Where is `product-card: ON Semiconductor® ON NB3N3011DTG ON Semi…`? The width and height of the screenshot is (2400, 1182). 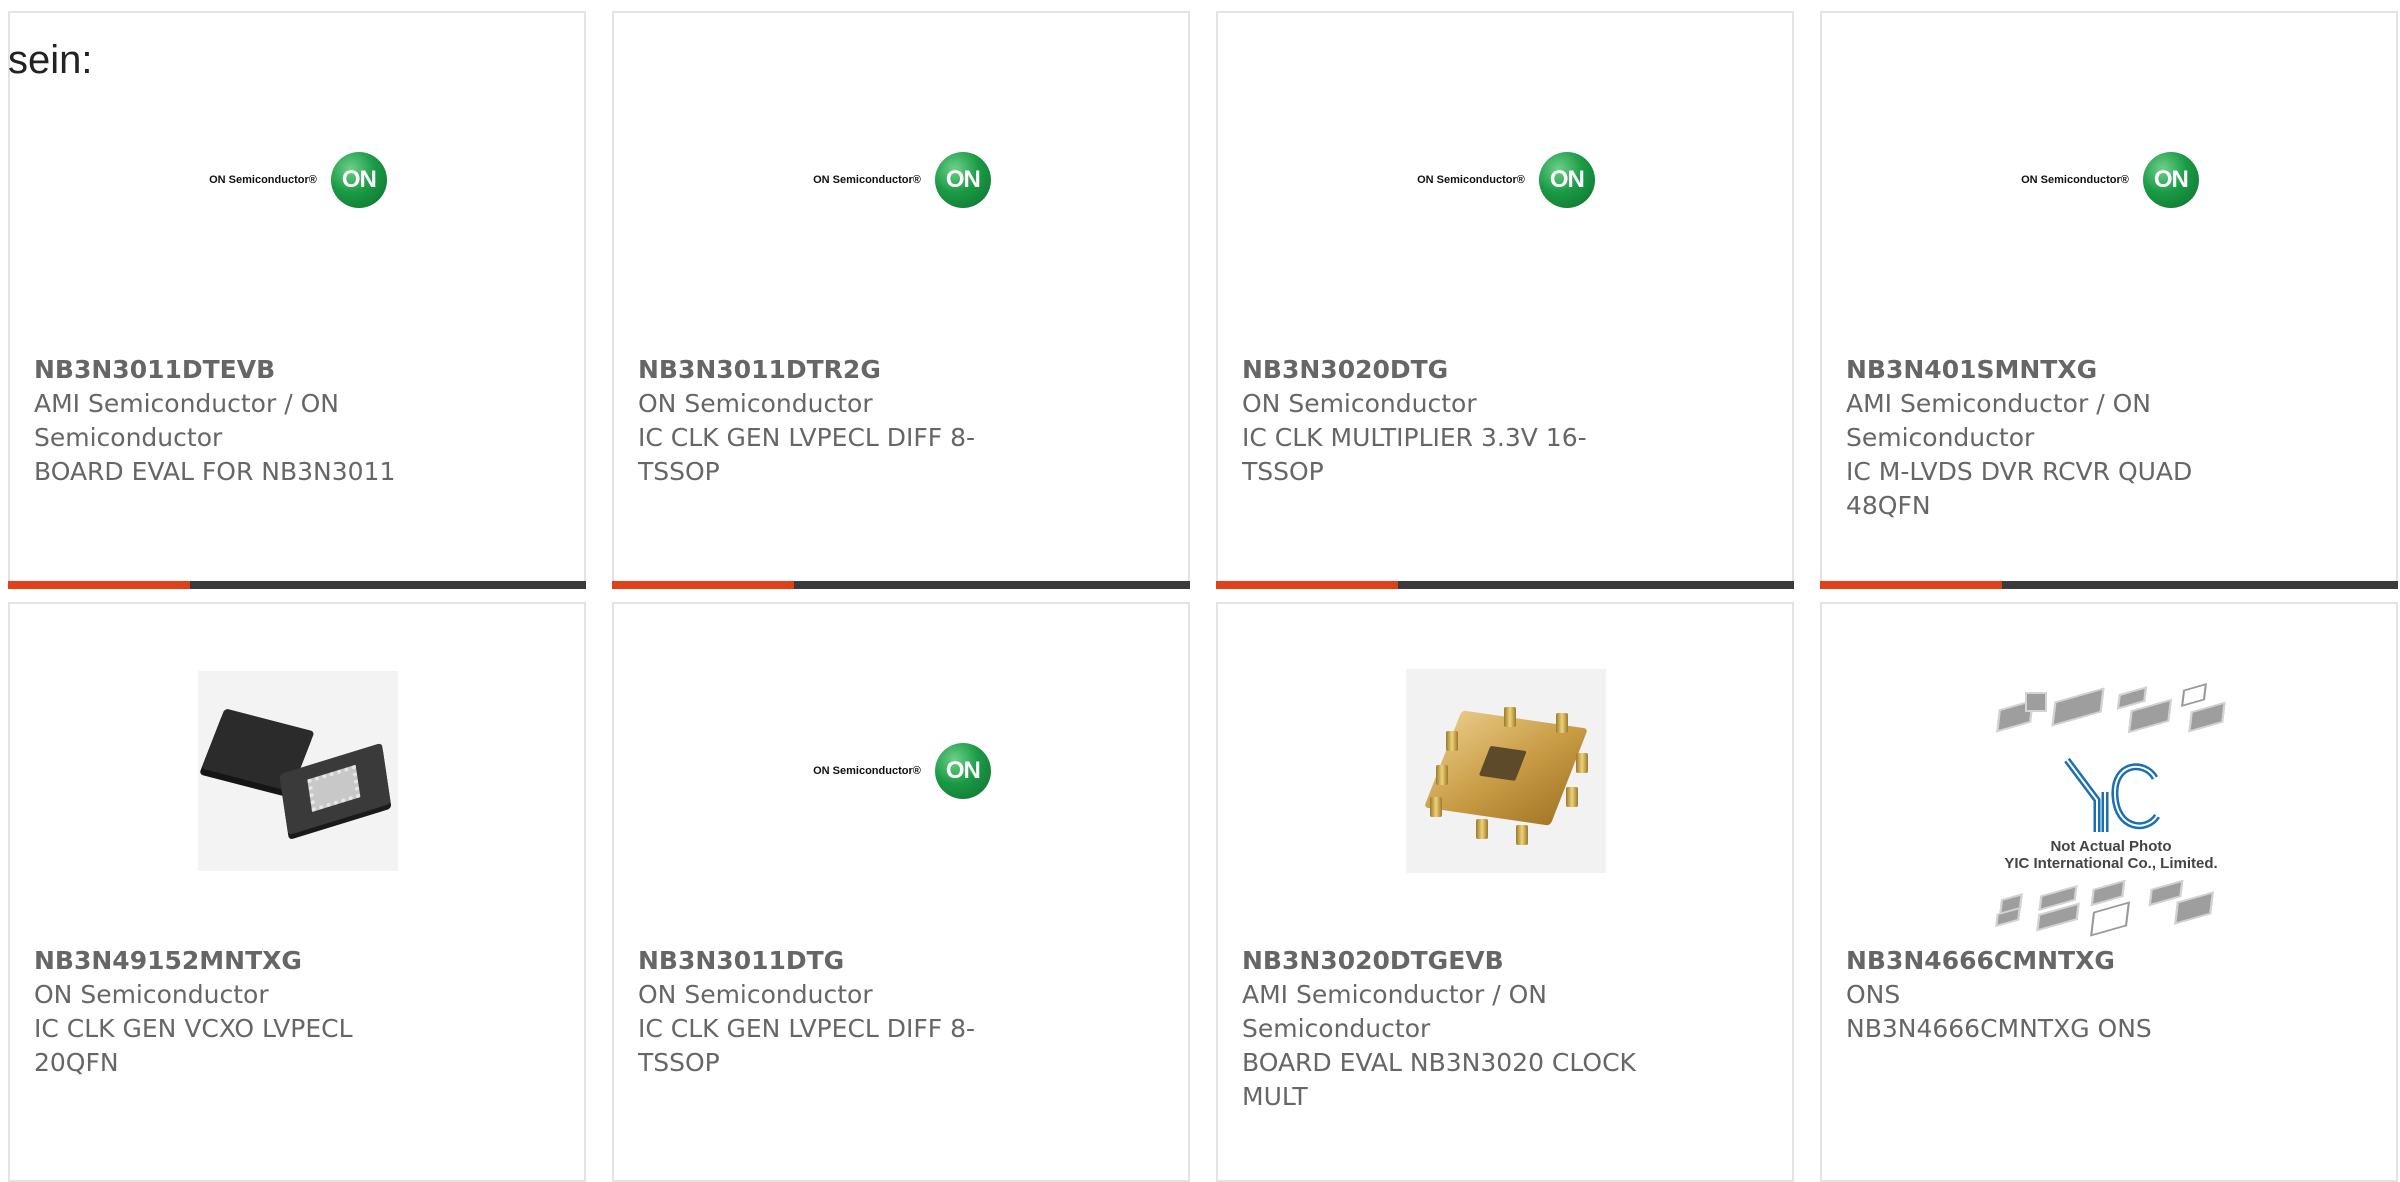
product-card: ON Semiconductor® ON NB3N3011DTG ON Semi… is located at coordinates (901, 892).